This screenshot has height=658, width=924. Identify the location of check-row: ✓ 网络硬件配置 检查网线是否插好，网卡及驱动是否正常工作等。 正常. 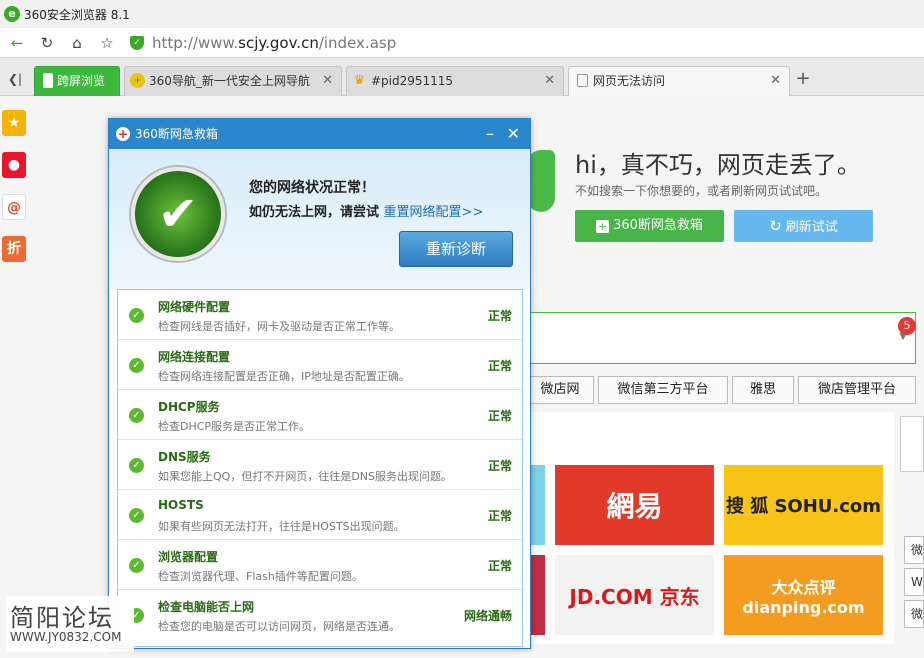
(320, 315).